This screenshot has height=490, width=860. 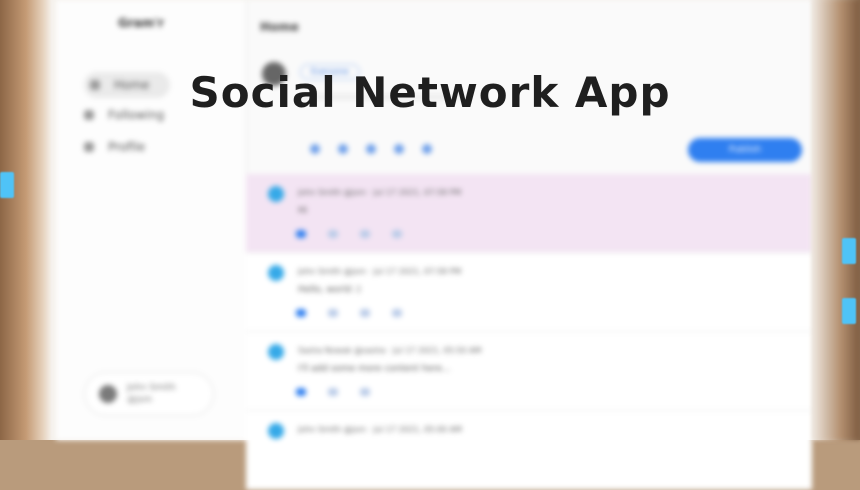 I want to click on user-icon, so click(x=89, y=147).